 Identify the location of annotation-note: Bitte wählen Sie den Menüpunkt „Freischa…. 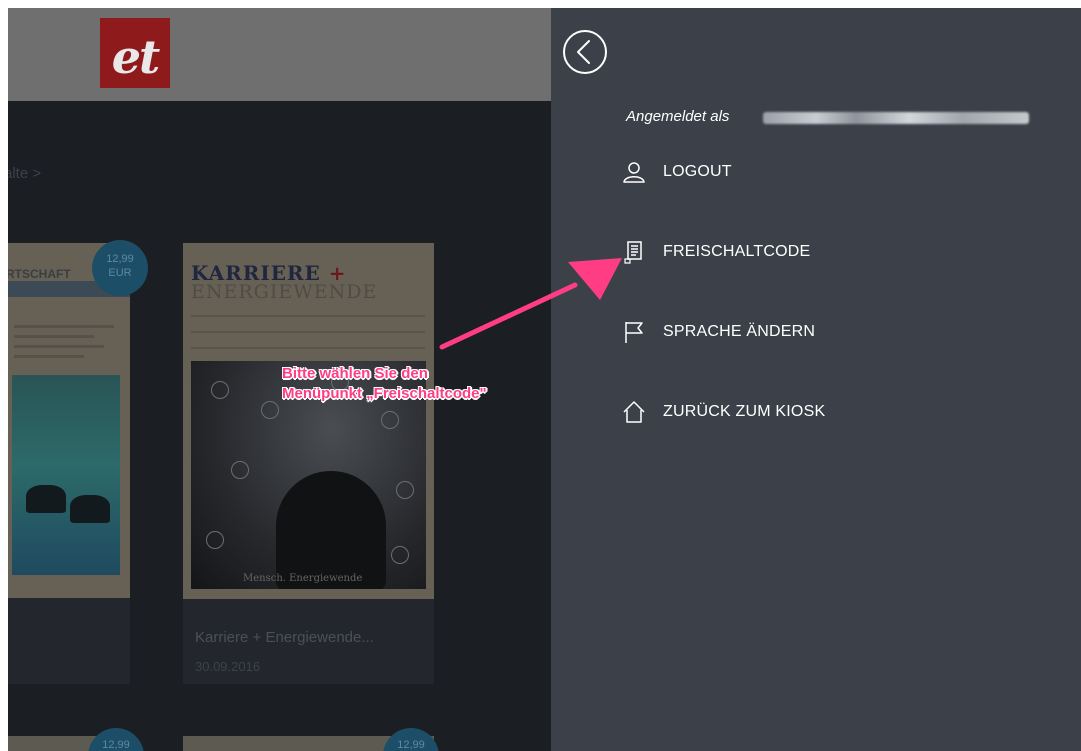
(384, 383).